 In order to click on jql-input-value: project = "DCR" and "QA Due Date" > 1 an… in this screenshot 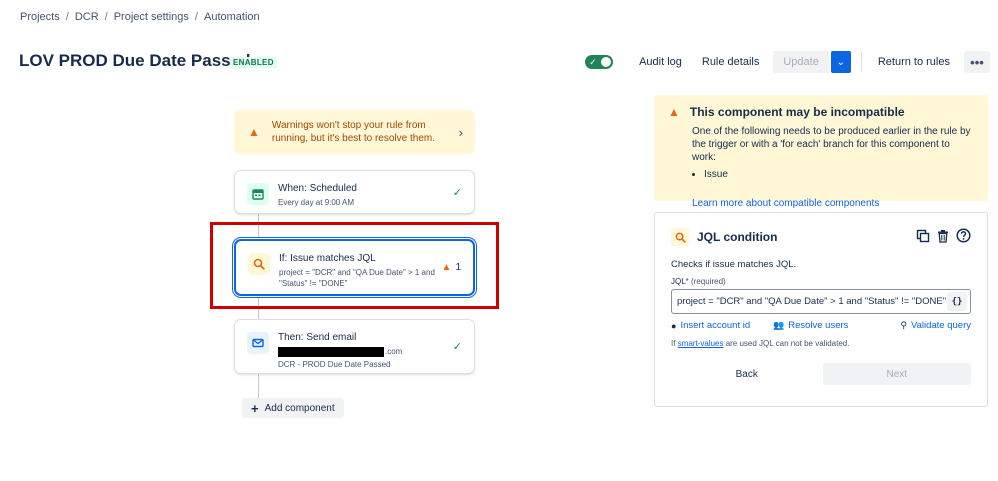, I will do `click(812, 301)`.